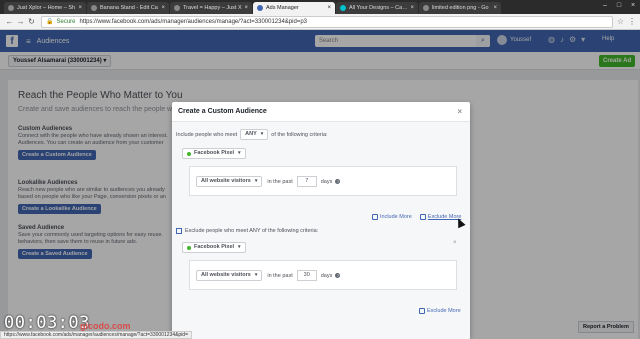  I want to click on exclude-icon, so click(179, 231).